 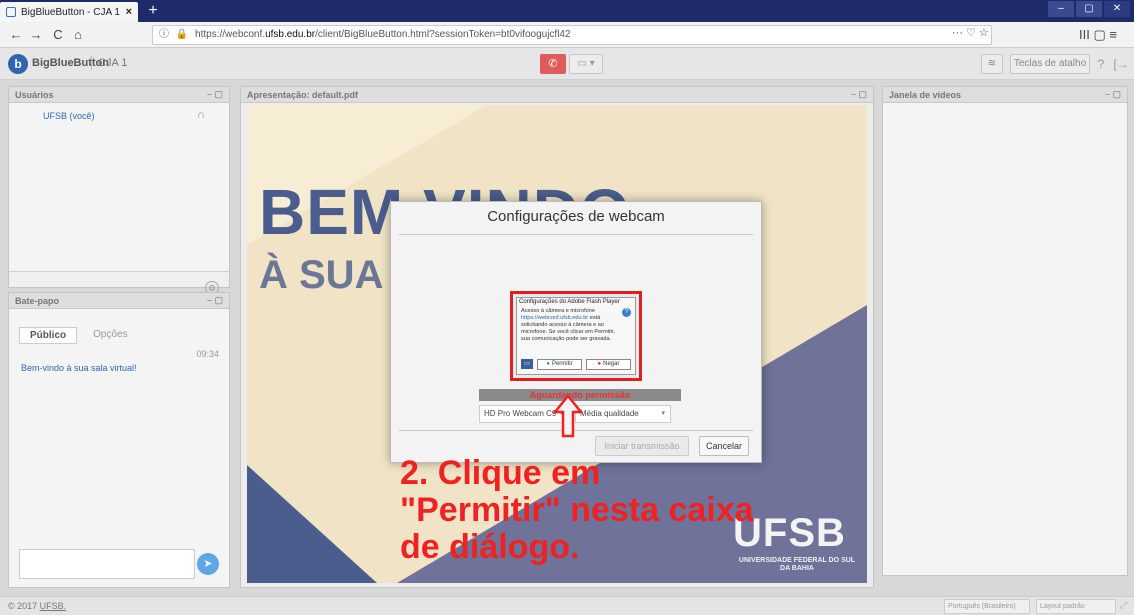 I want to click on deny-button: ● Negar, so click(x=608, y=364).